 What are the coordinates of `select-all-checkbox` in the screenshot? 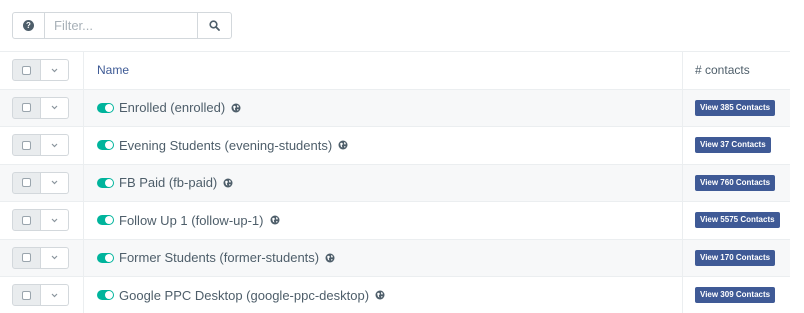 It's located at (26, 70).